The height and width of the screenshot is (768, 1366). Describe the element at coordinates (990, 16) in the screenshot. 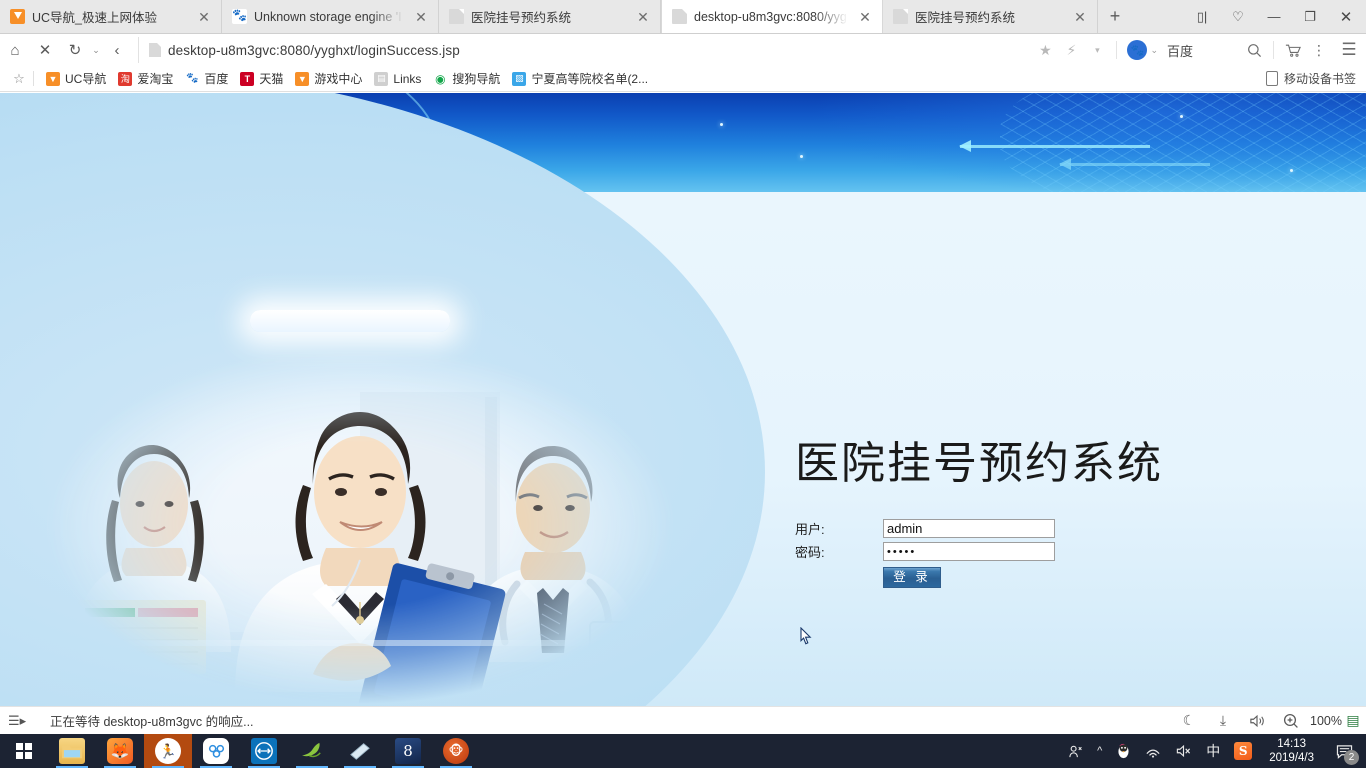

I see `browser-tab-5: 医院挂号预约系统 ✕` at that location.